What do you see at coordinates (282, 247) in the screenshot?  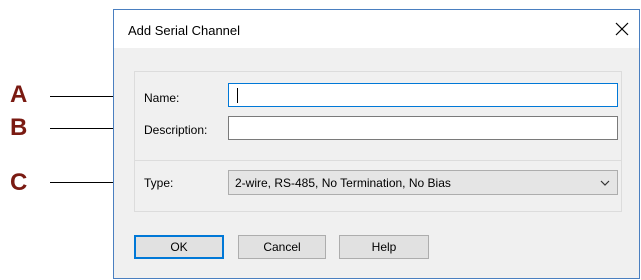 I see `cancel-button: Cancel` at bounding box center [282, 247].